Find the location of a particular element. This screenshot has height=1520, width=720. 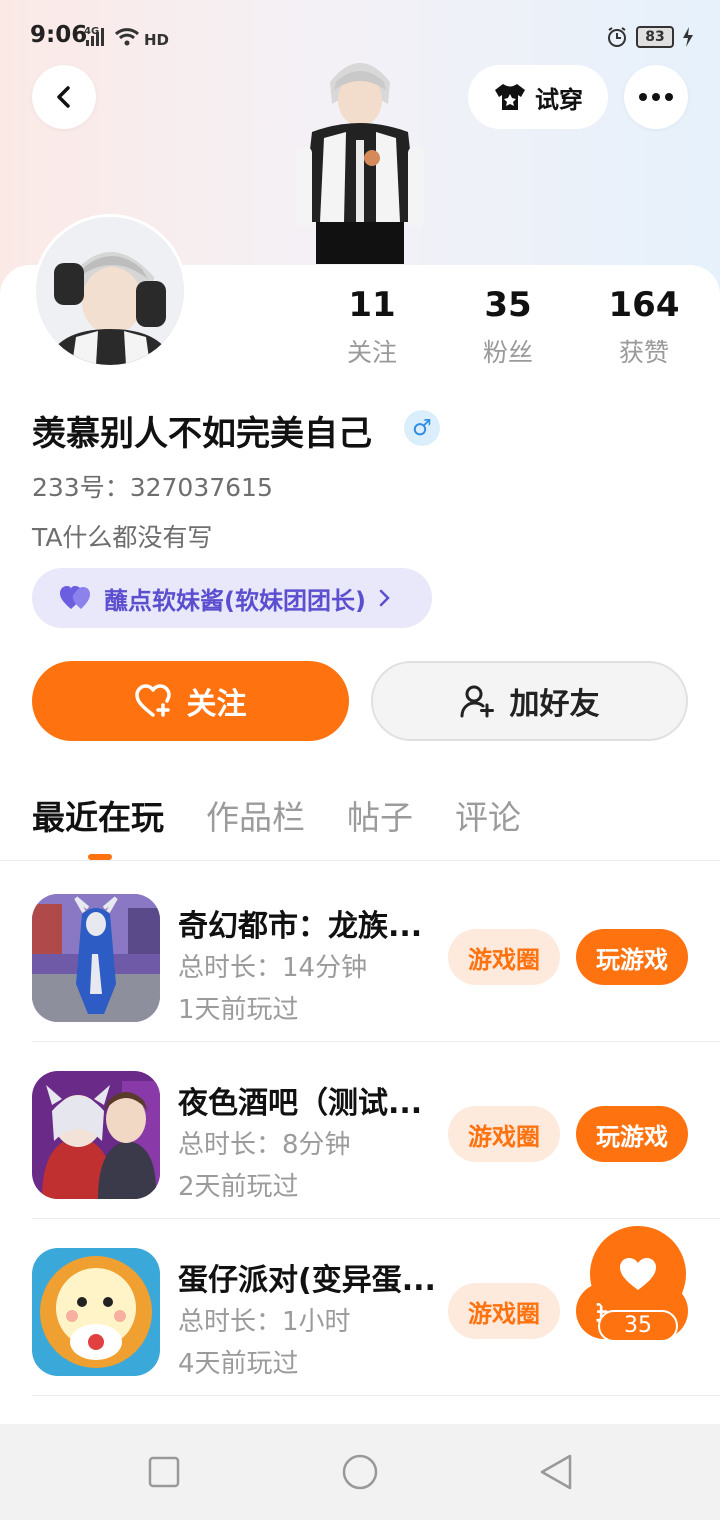

heart-icon is located at coordinates (638, 1274).